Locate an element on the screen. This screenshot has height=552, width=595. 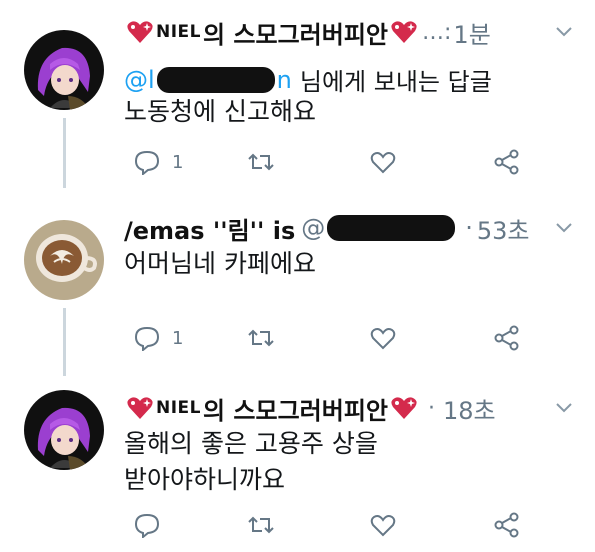
tweet-header: NIEL 의 스모그러버피안 · 18초 is located at coordinates (344, 408).